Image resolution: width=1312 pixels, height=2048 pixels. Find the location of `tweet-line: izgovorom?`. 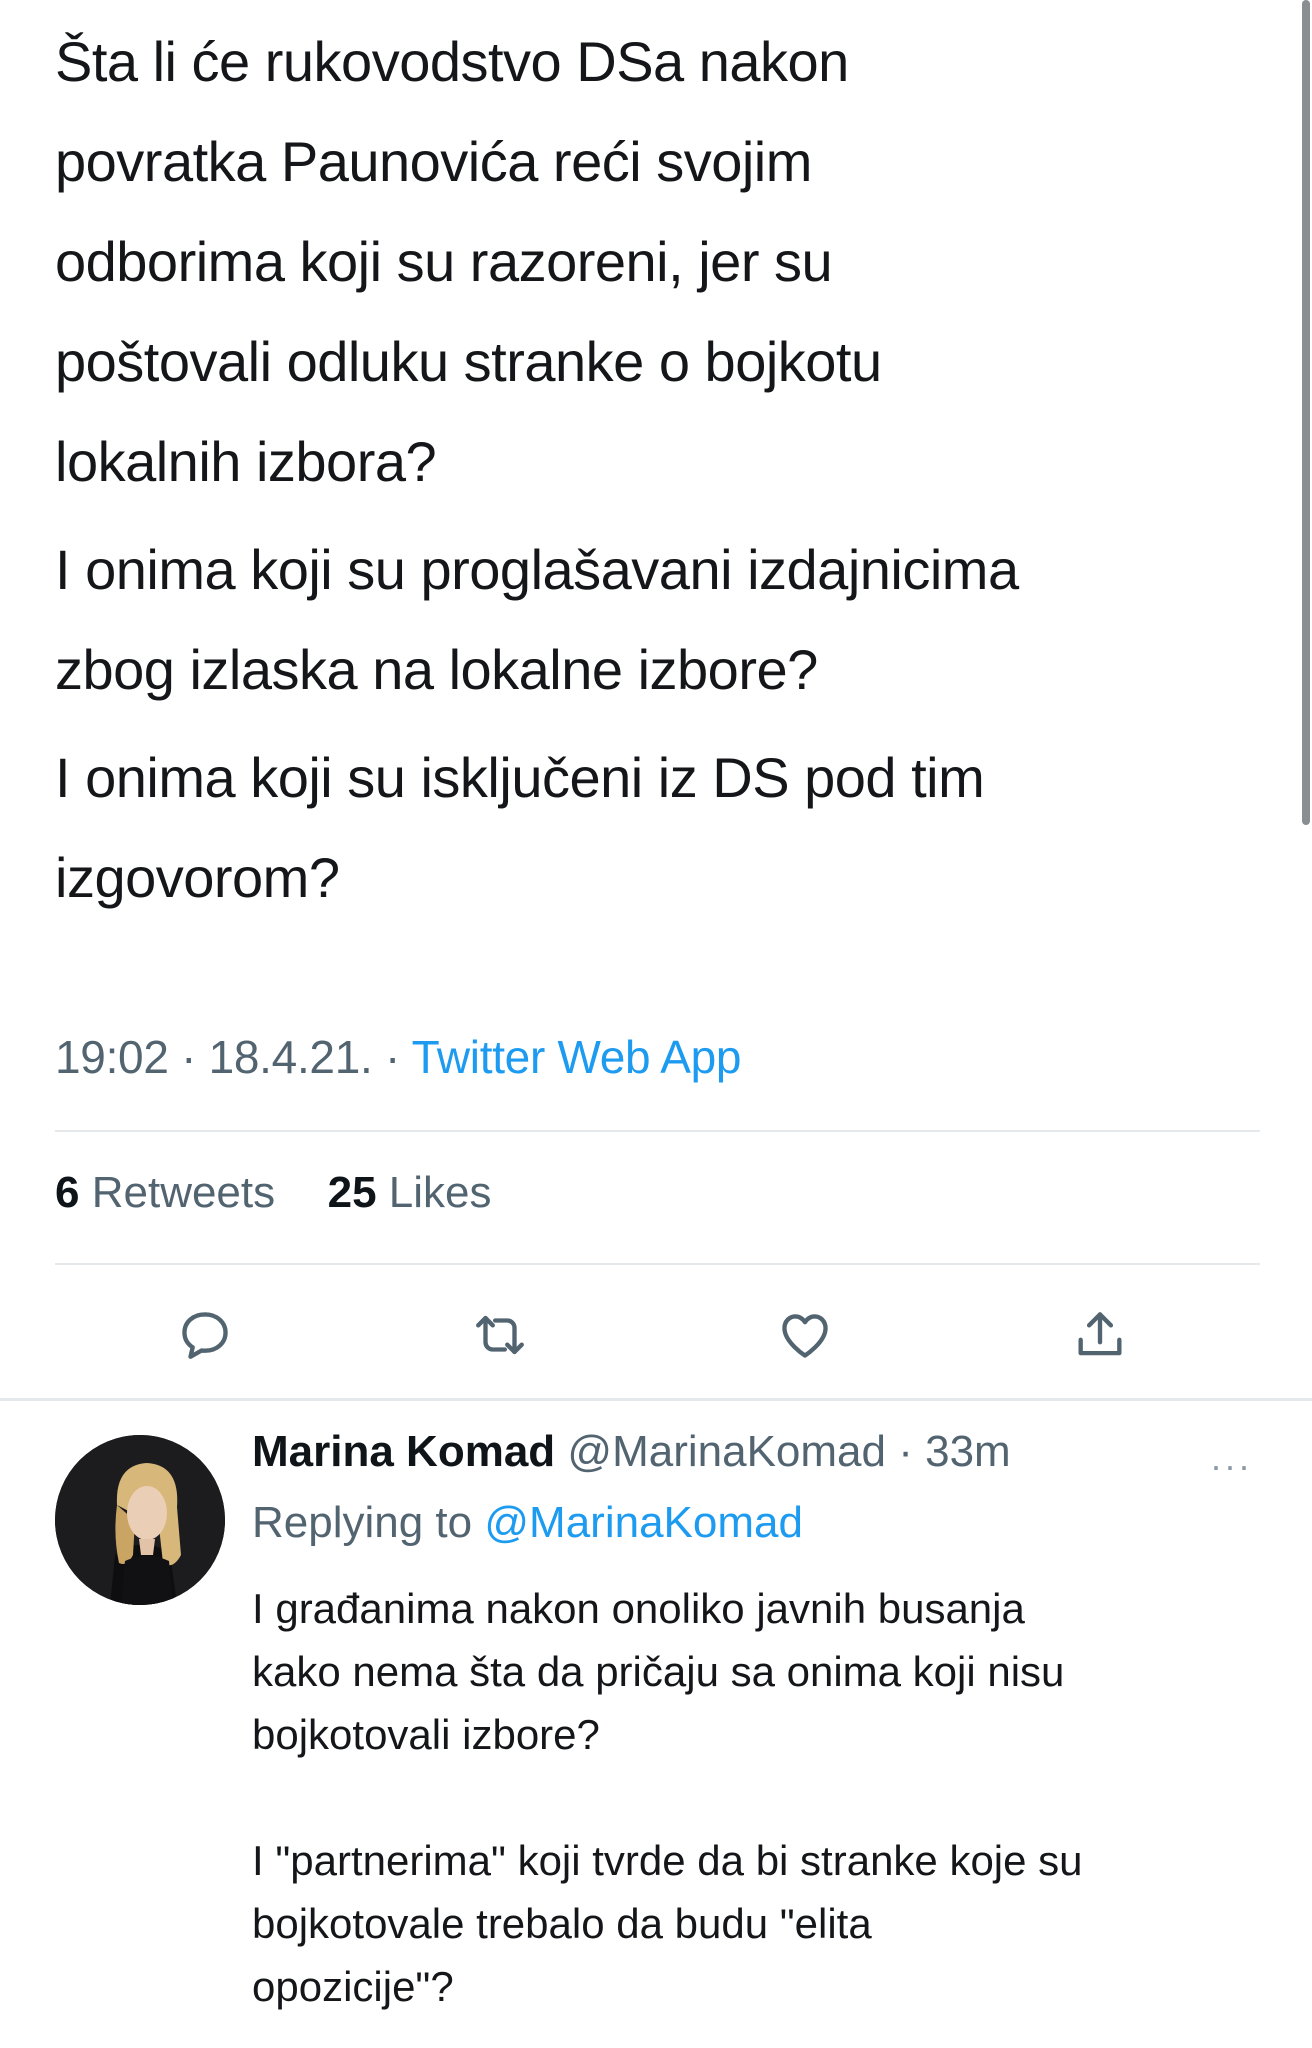

tweet-line: izgovorom? is located at coordinates (197, 877).